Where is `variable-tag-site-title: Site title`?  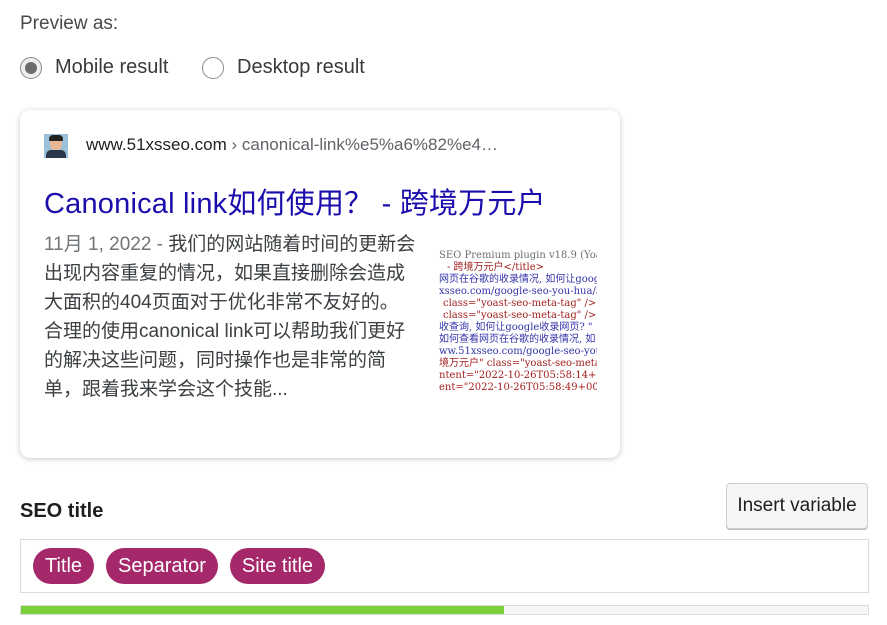 variable-tag-site-title: Site title is located at coordinates (277, 566).